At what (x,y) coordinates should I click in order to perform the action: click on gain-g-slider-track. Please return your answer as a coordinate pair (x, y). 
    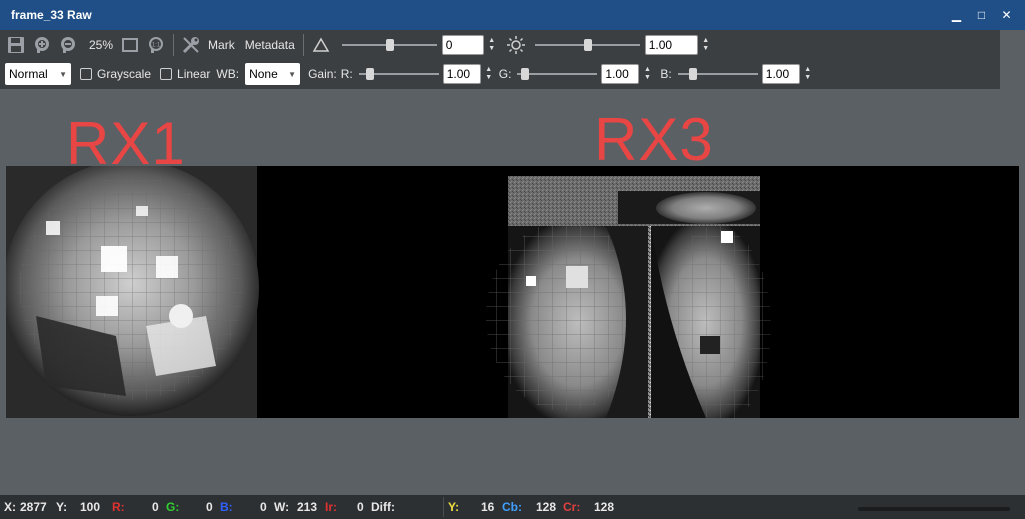
    Looking at the image, I should click on (557, 74).